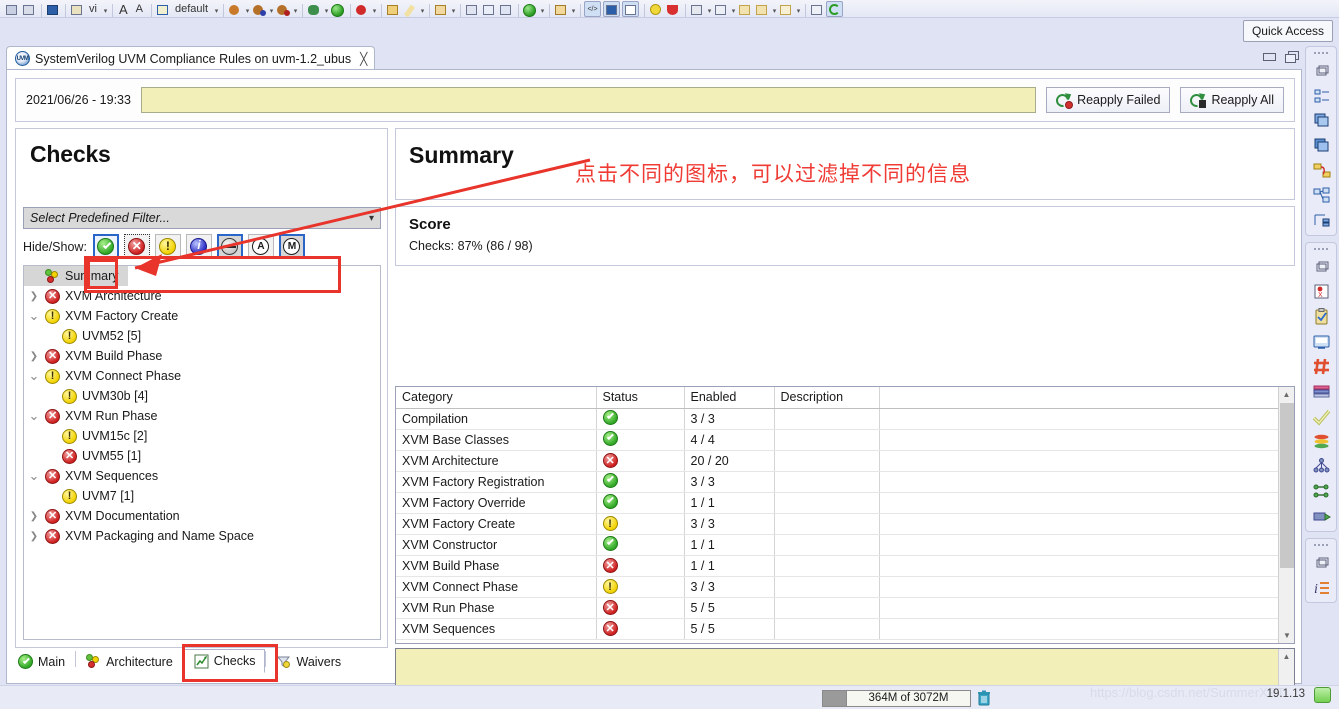  Describe the element at coordinates (1321, 170) in the screenshot. I see `relation-icon` at that location.